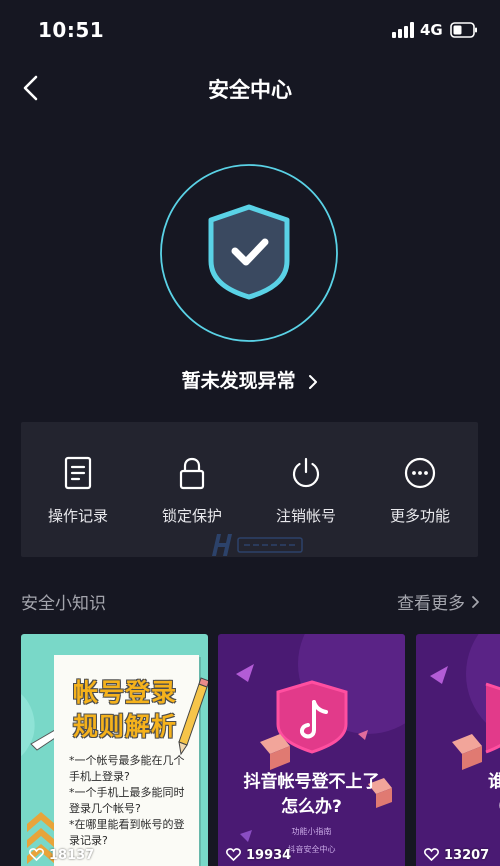 This screenshot has width=500, height=866. What do you see at coordinates (420, 473) in the screenshot?
I see `more-icon` at bounding box center [420, 473].